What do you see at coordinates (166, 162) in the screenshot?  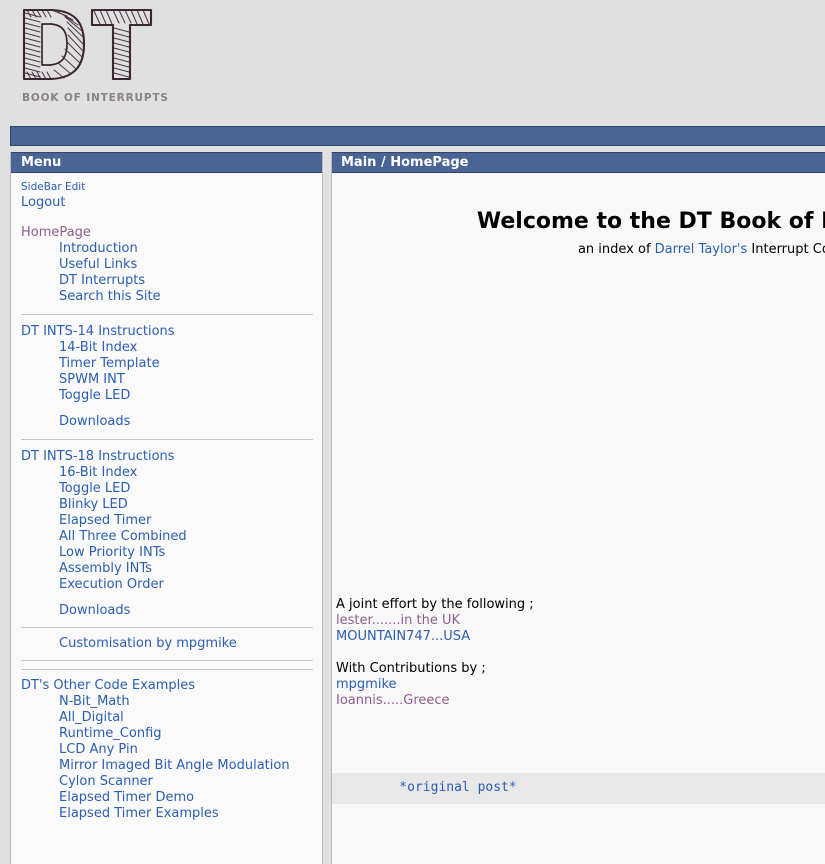 I see `sidebar-title: Menu` at bounding box center [166, 162].